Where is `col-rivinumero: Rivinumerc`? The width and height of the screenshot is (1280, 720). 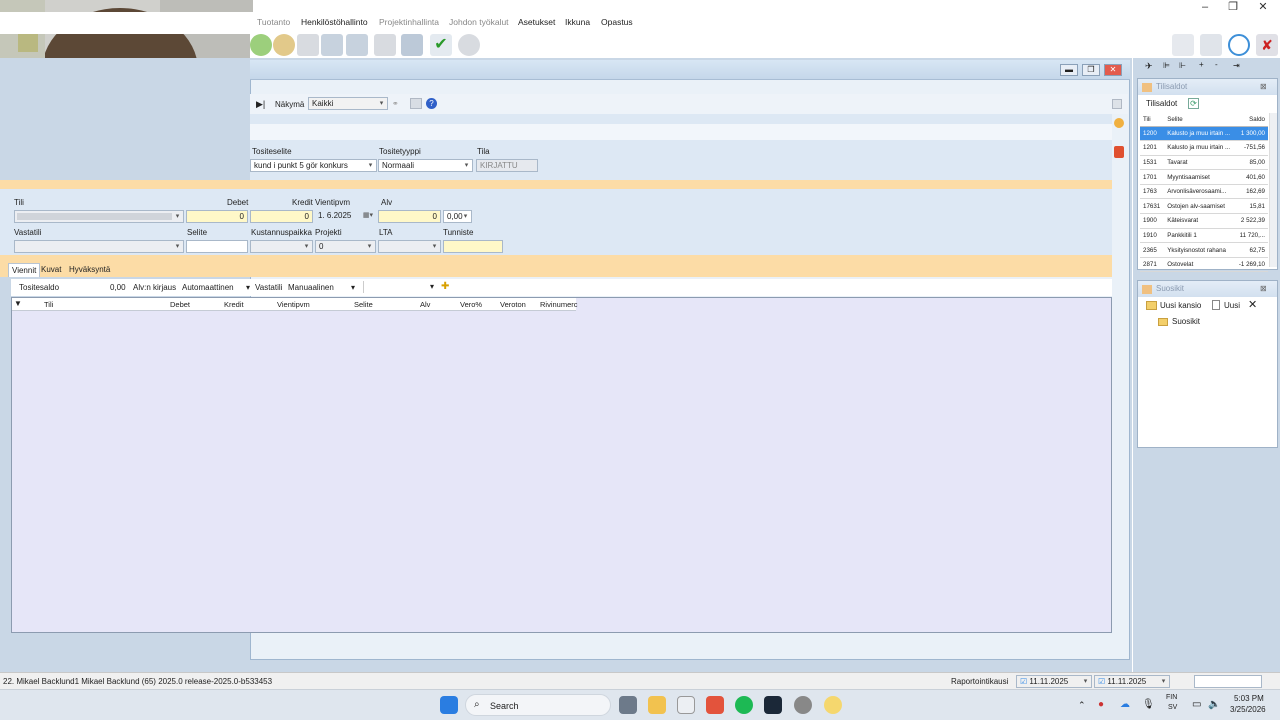
col-rivinumero: Rivinumerc is located at coordinates (559, 304).